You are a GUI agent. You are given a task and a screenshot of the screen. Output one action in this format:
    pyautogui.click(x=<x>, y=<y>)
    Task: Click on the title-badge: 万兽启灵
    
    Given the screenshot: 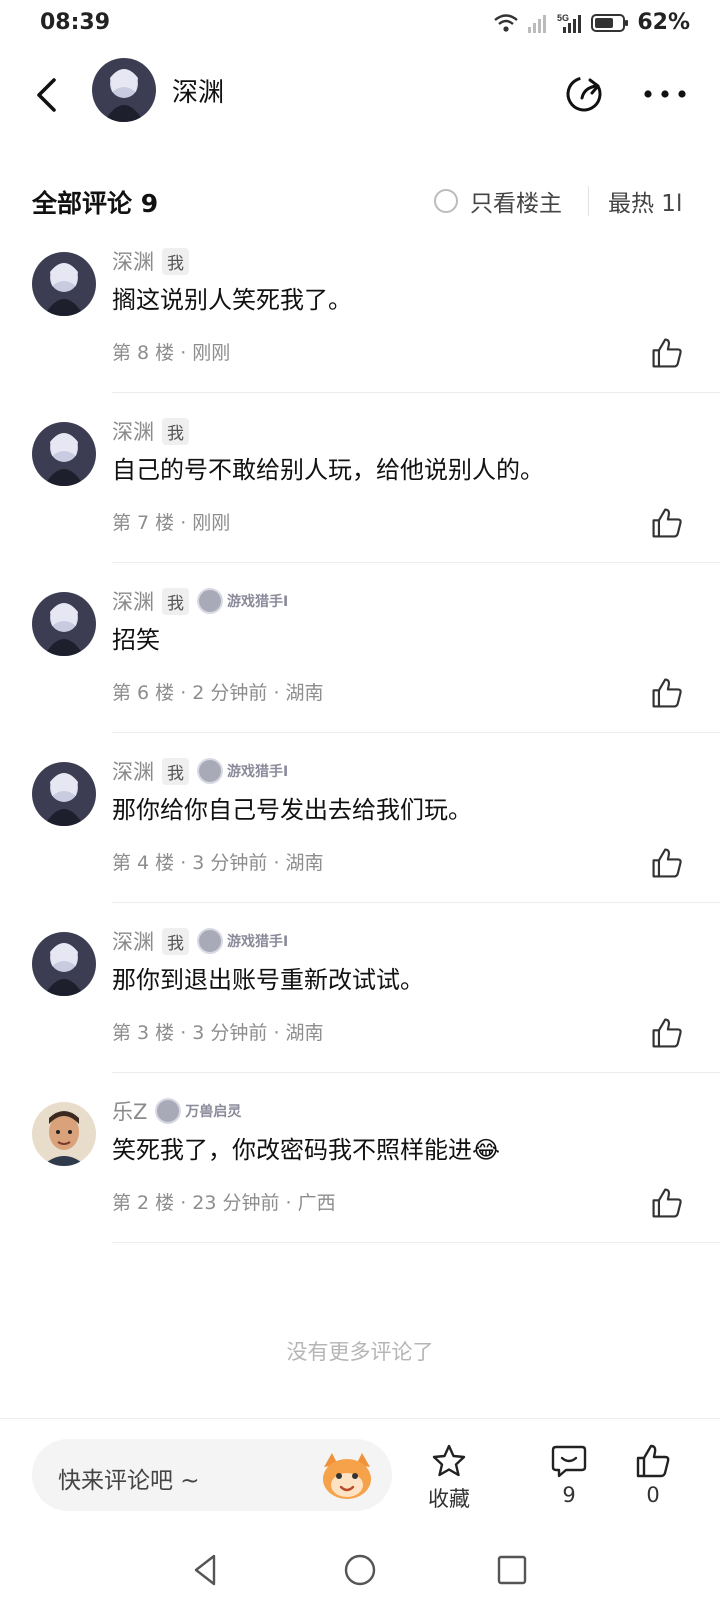 What is the action you would take?
    pyautogui.click(x=198, y=1111)
    